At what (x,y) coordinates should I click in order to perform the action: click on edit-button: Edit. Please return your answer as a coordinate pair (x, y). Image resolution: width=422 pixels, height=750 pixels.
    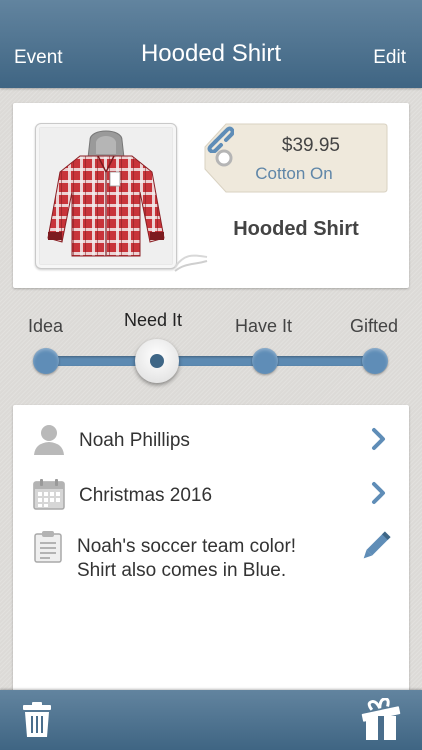
    Looking at the image, I should click on (389, 58).